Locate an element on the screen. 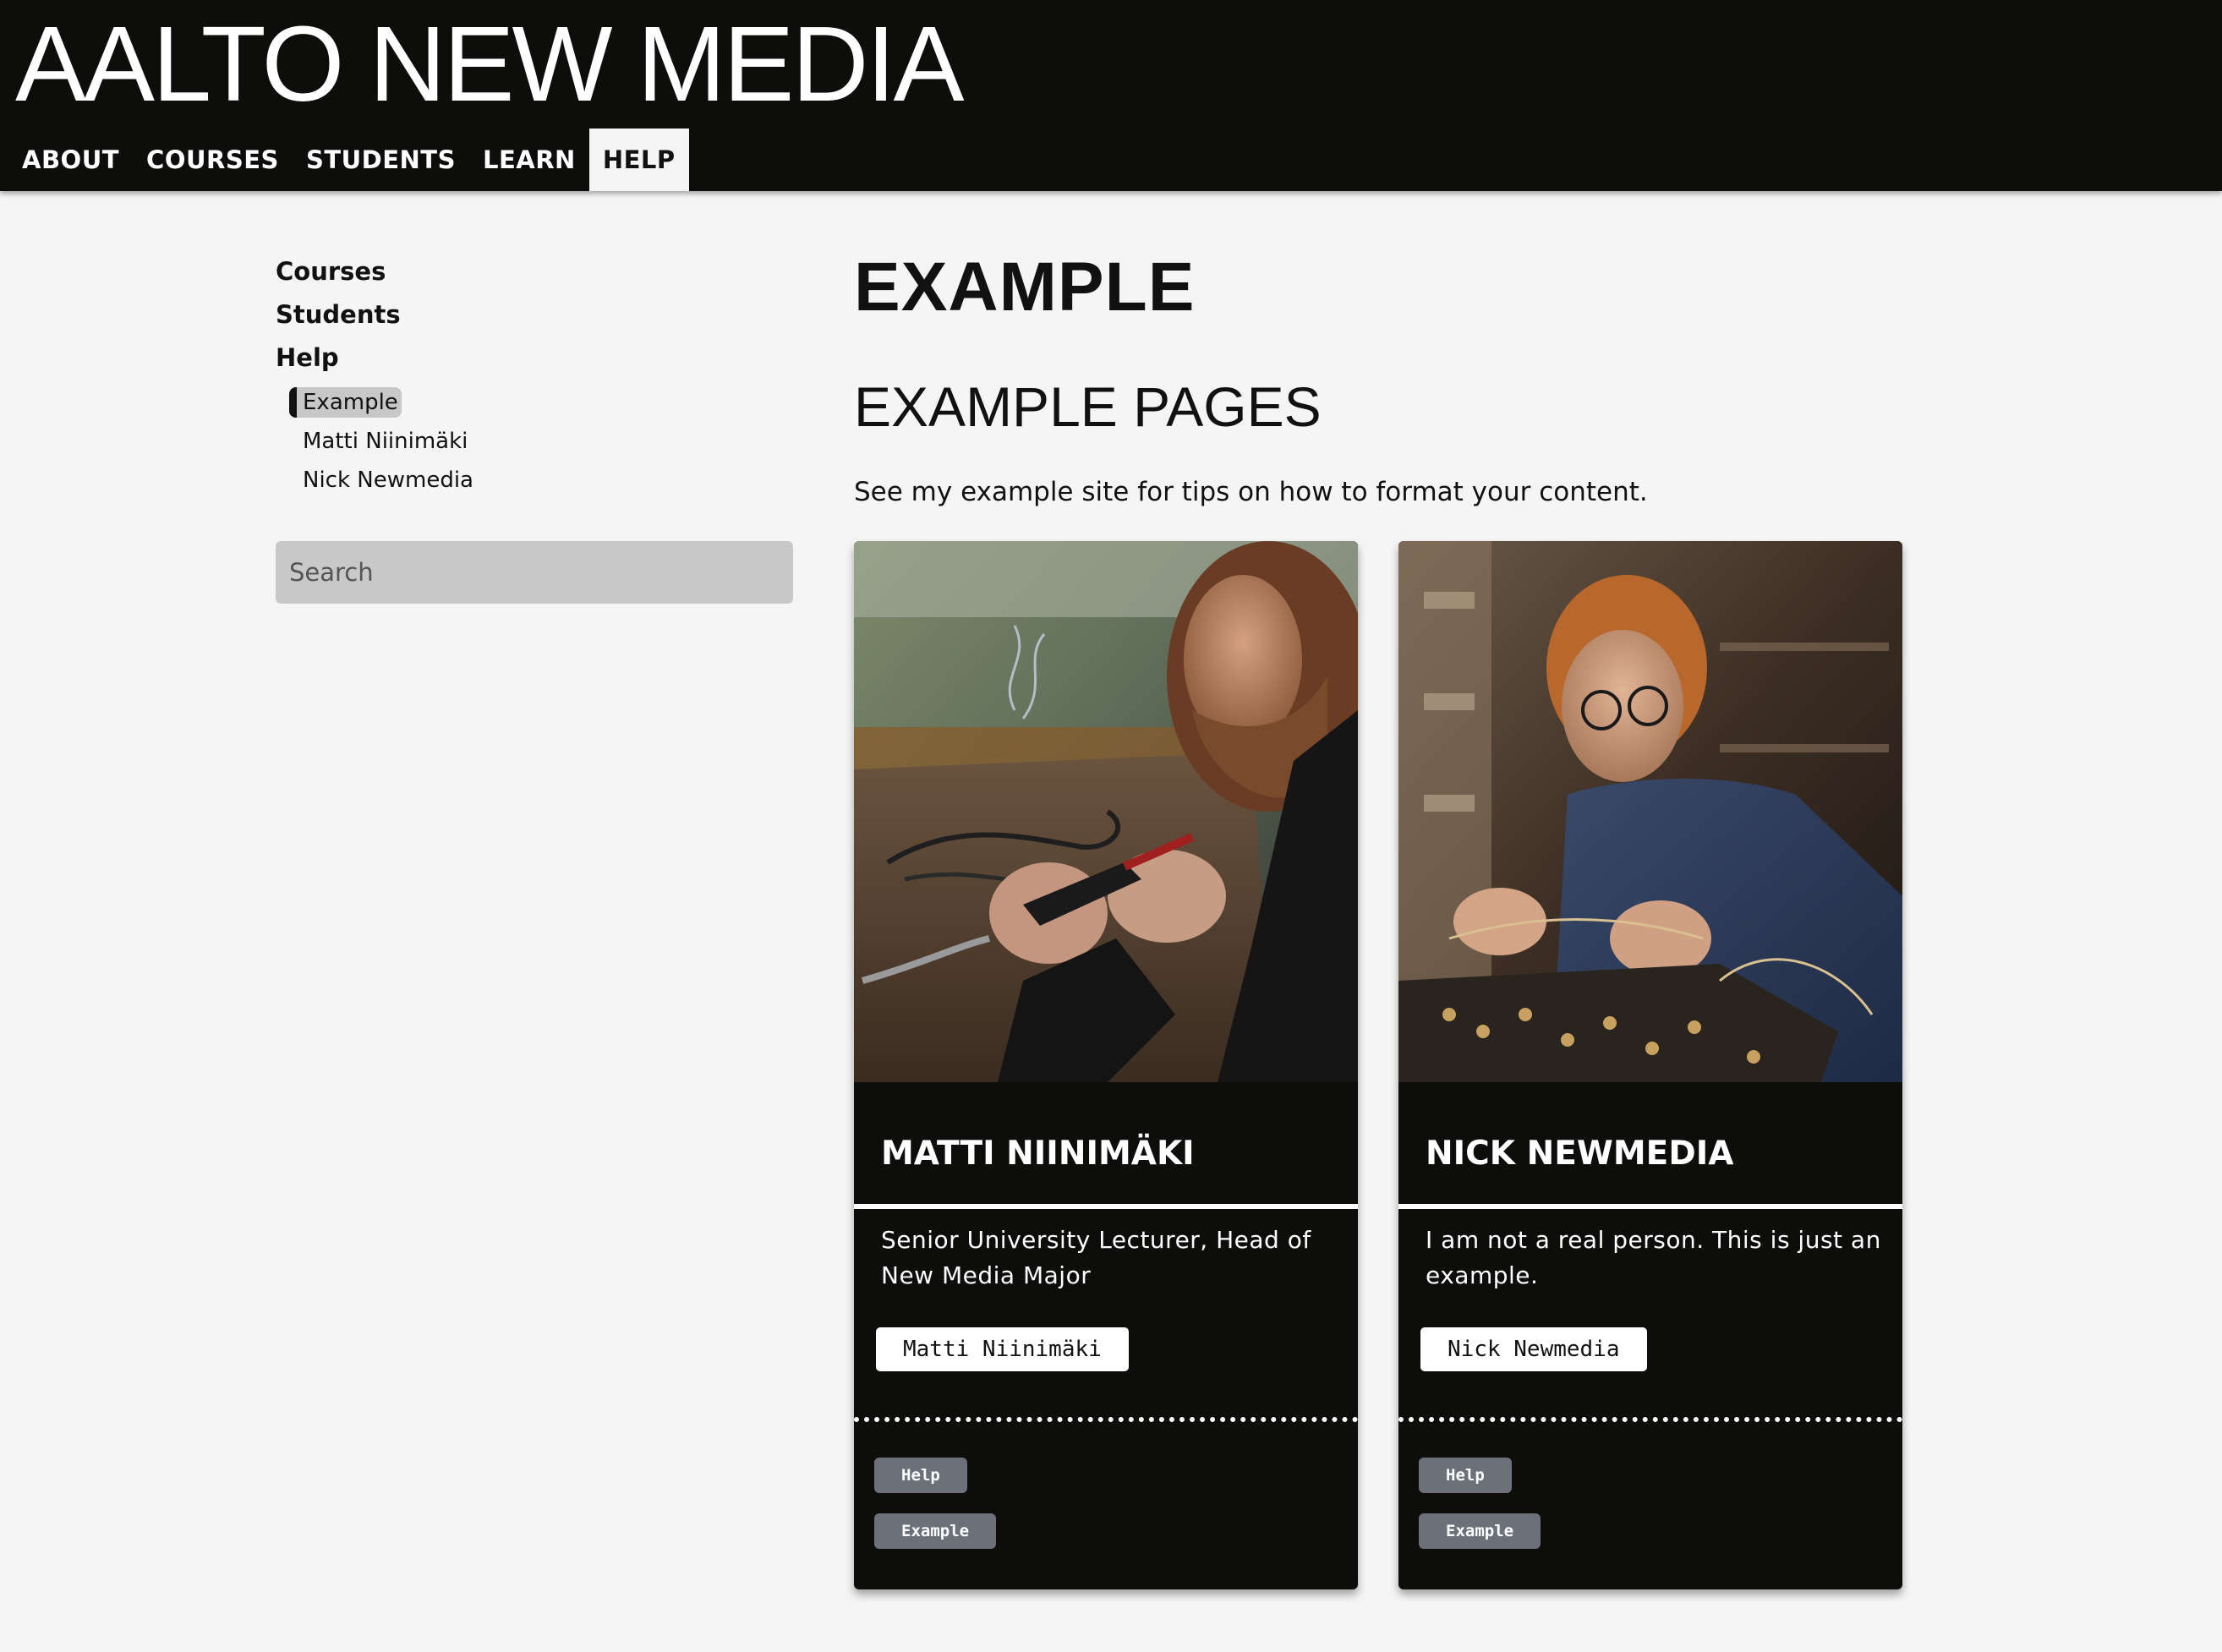  electronics-photo-icon is located at coordinates (1650, 811).